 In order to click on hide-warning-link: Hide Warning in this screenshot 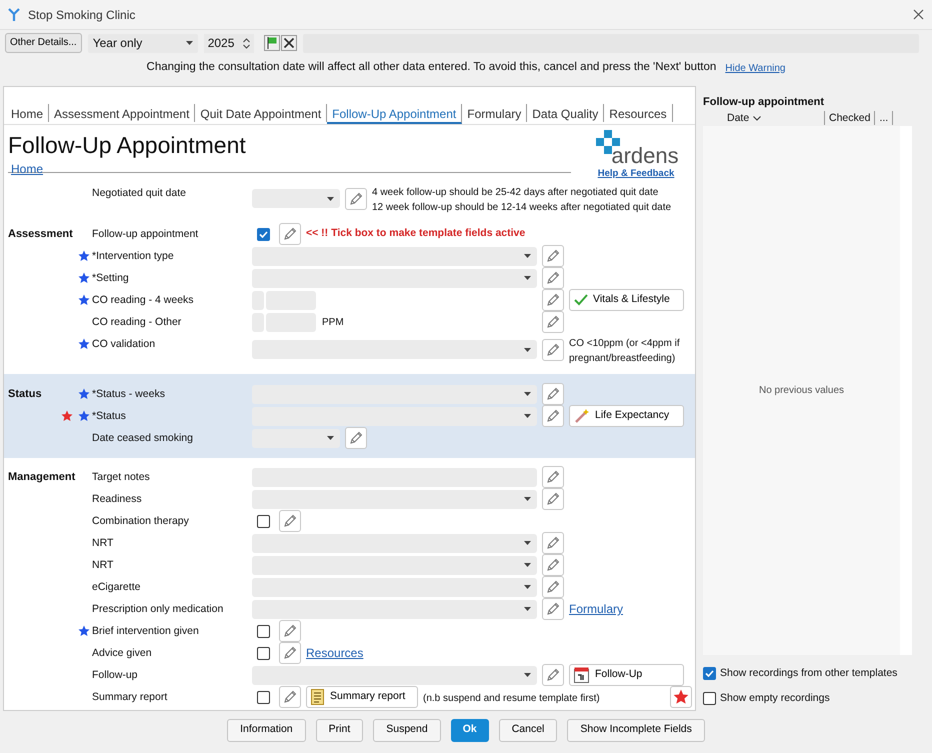, I will do `click(755, 68)`.